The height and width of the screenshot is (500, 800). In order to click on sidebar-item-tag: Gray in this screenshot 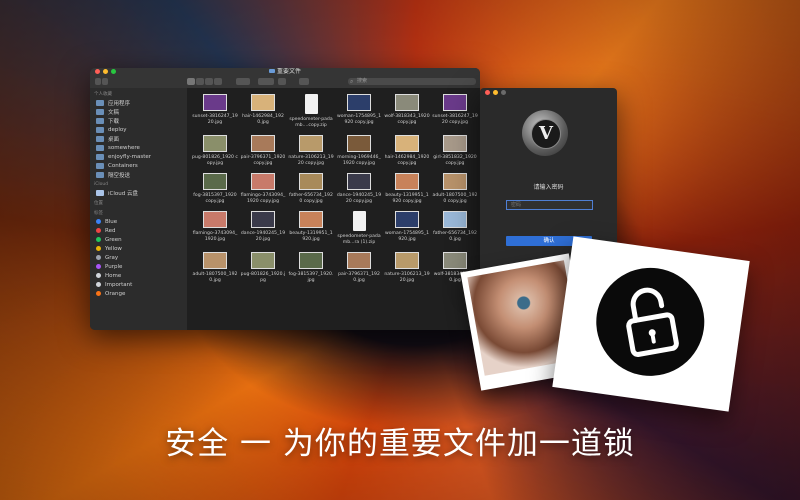, I will do `click(138, 257)`.